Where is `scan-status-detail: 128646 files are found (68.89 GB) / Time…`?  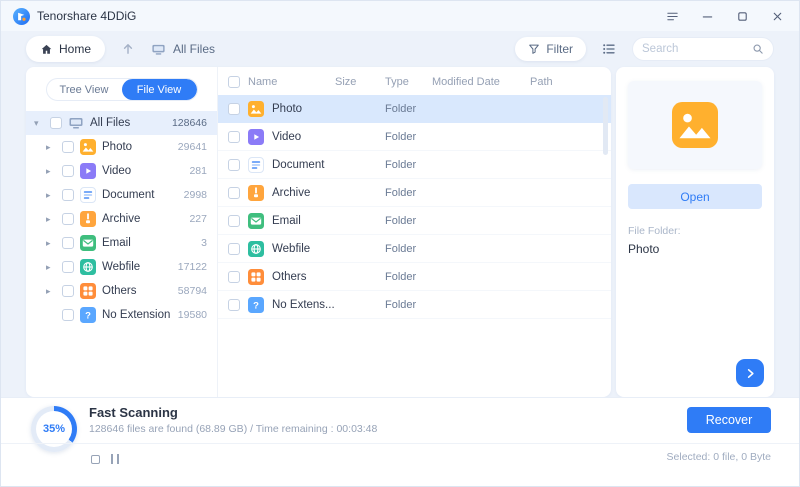
scan-status-detail: 128646 files are found (68.89 GB) / Time… is located at coordinates (233, 429).